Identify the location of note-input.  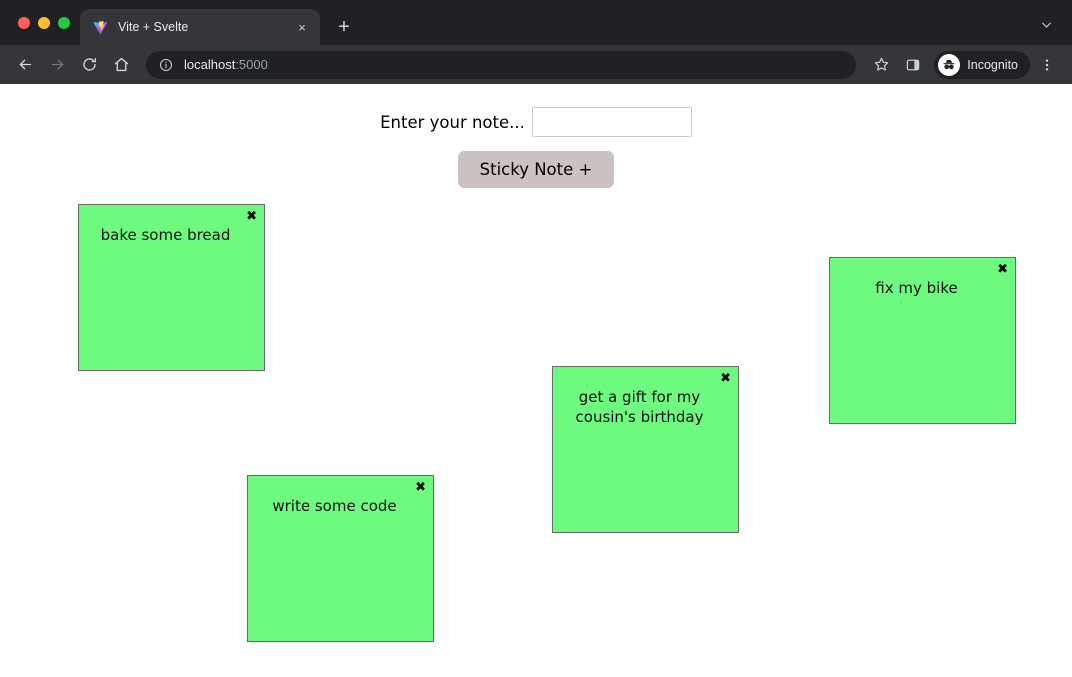
(611, 122).